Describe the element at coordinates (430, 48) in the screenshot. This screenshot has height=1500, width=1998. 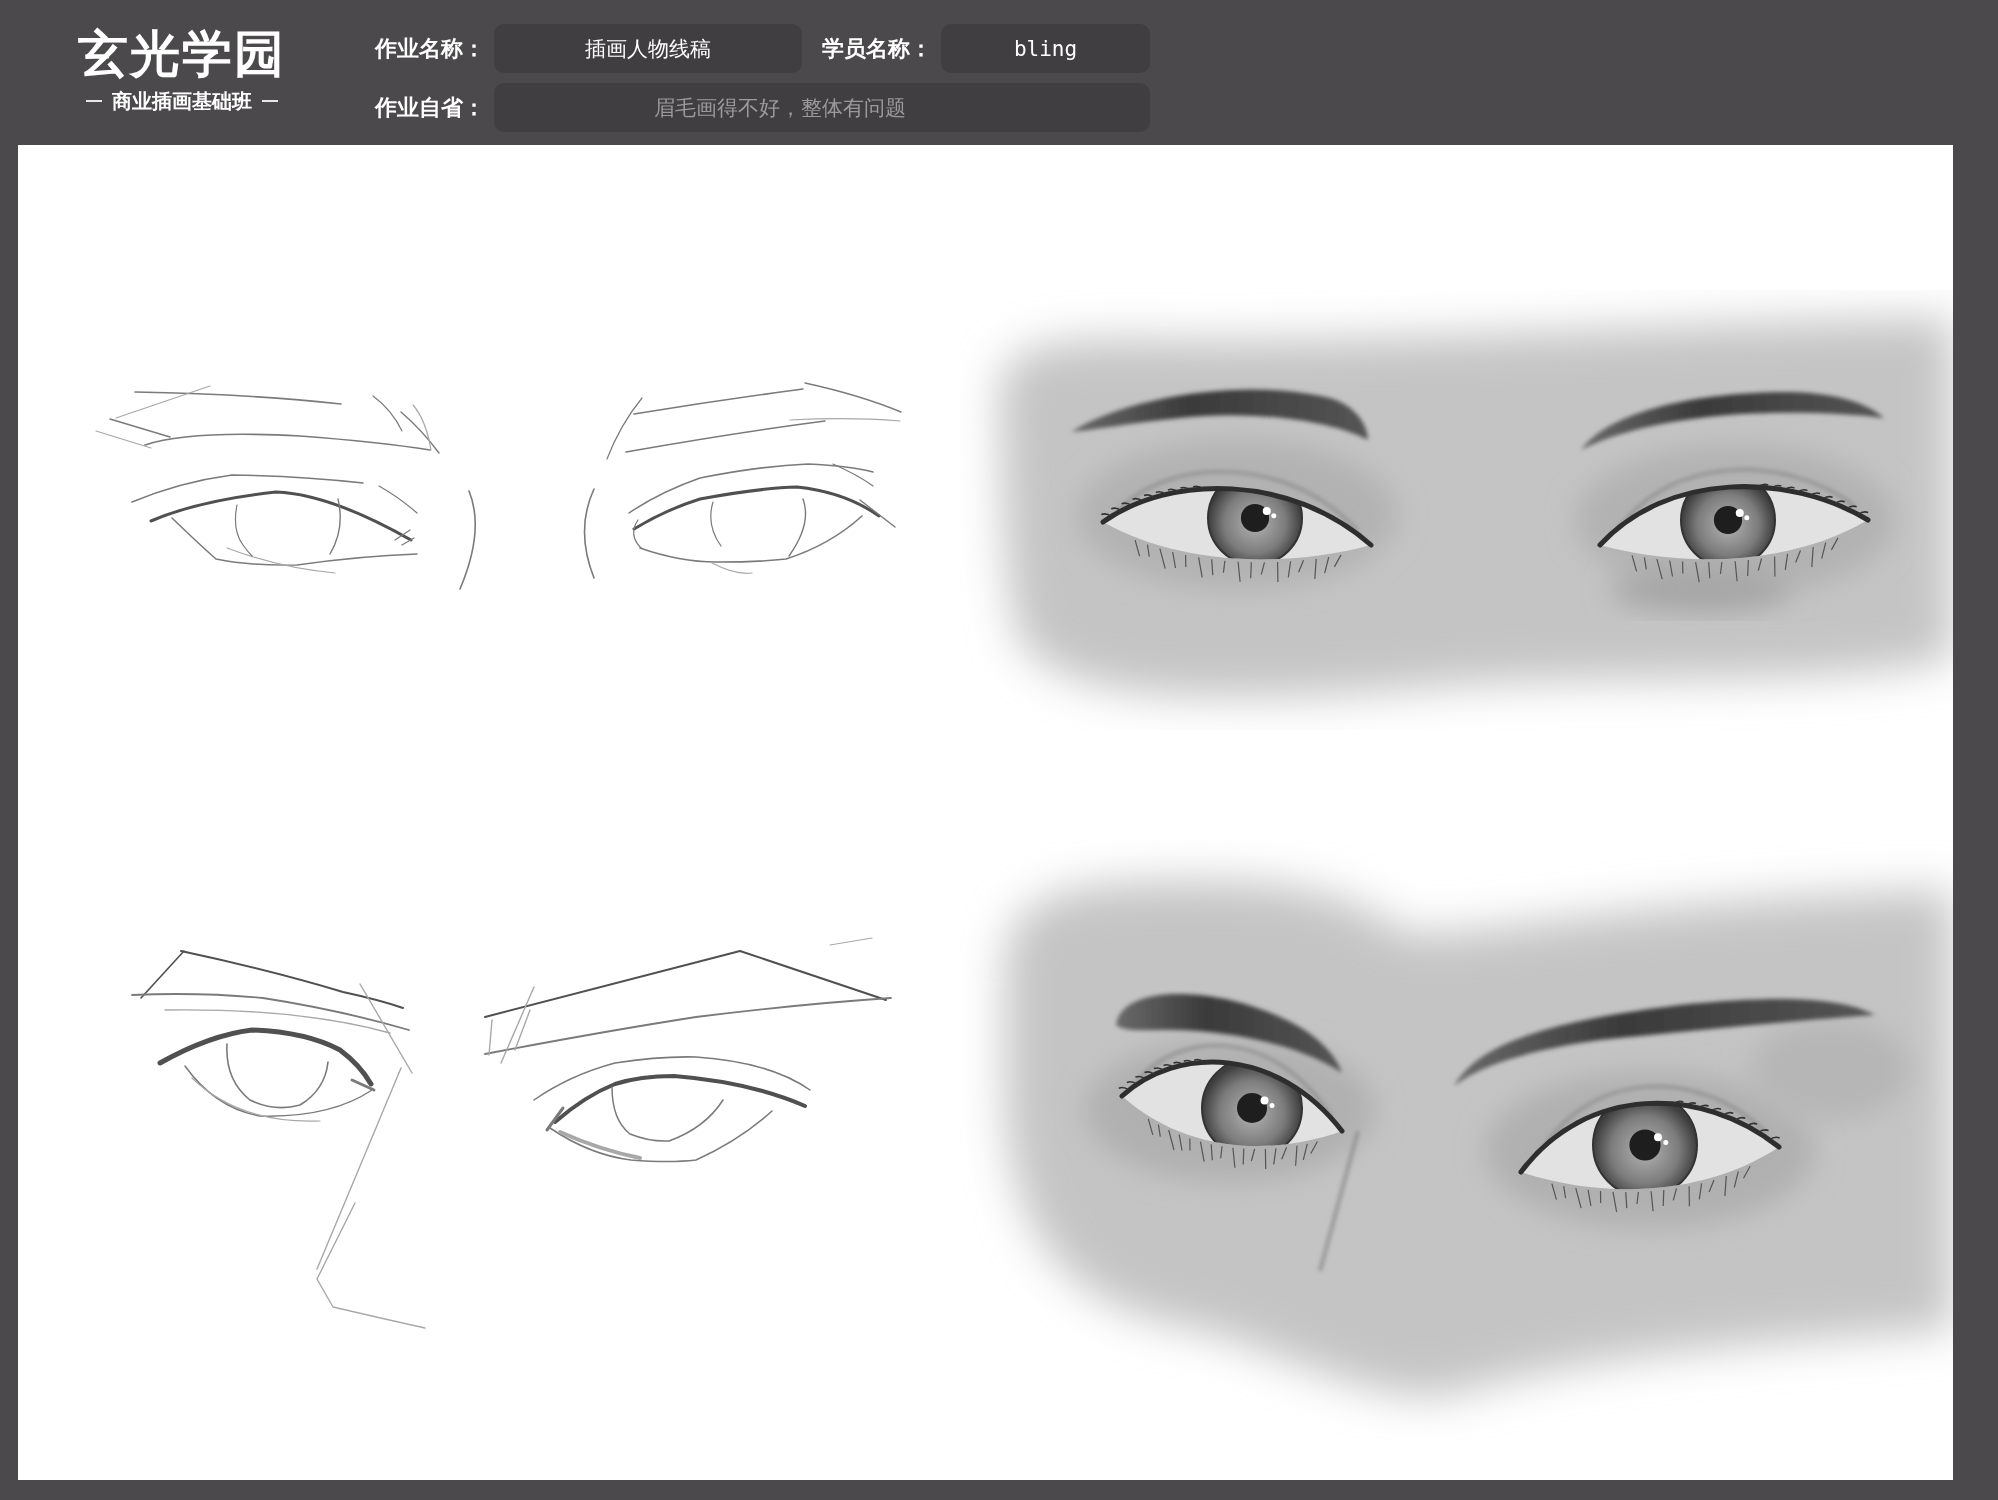
I see `field-label: 作业名称：` at that location.